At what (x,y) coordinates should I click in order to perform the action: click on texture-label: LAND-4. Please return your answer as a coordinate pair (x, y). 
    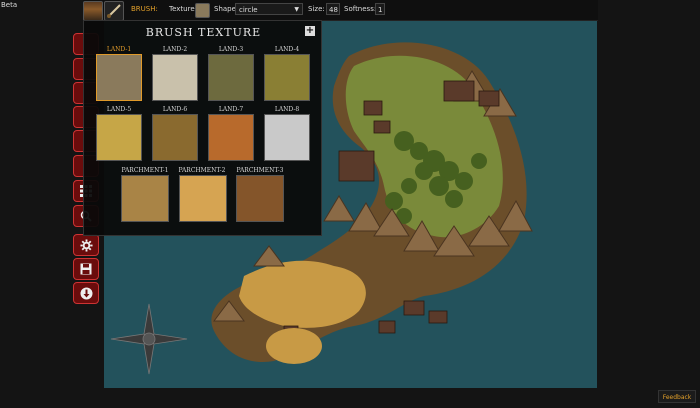
    Looking at the image, I should click on (287, 49).